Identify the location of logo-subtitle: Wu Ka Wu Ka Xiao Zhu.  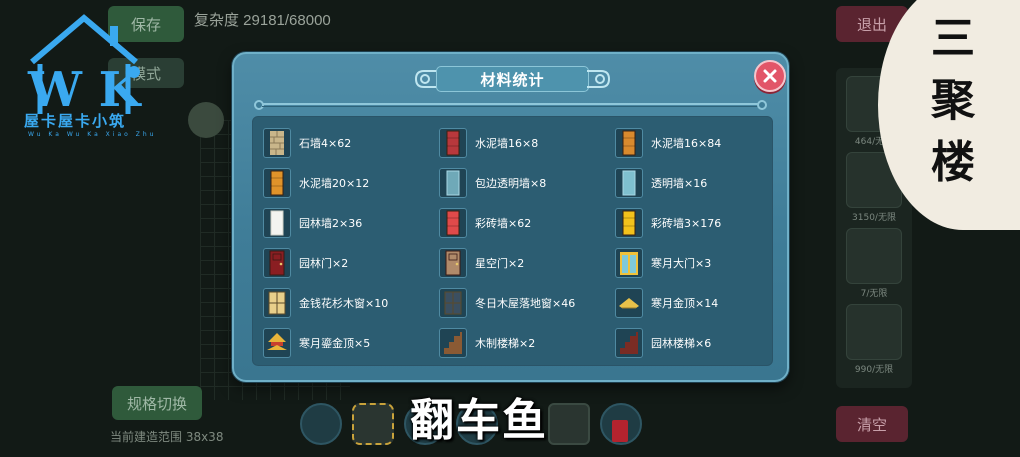
(92, 134).